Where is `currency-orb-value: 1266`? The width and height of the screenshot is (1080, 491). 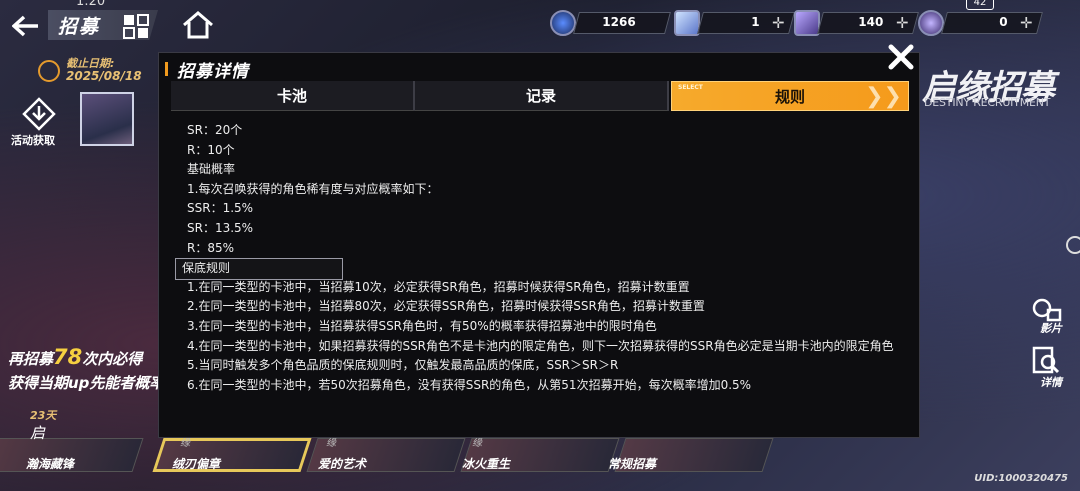
currency-orb-value: 1266 is located at coordinates (618, 22).